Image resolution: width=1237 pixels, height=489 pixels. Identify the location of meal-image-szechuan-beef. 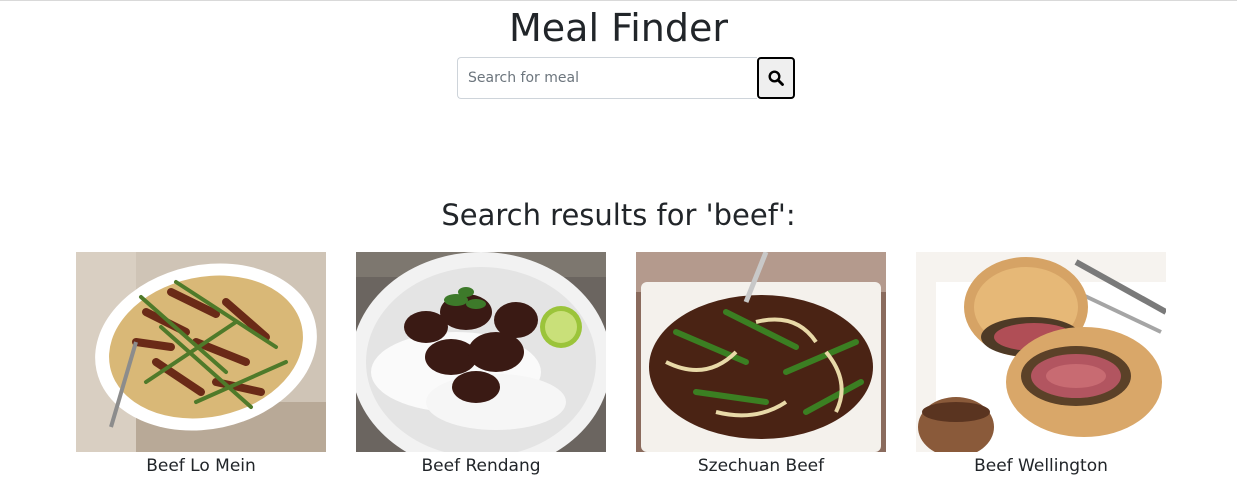
(761, 352).